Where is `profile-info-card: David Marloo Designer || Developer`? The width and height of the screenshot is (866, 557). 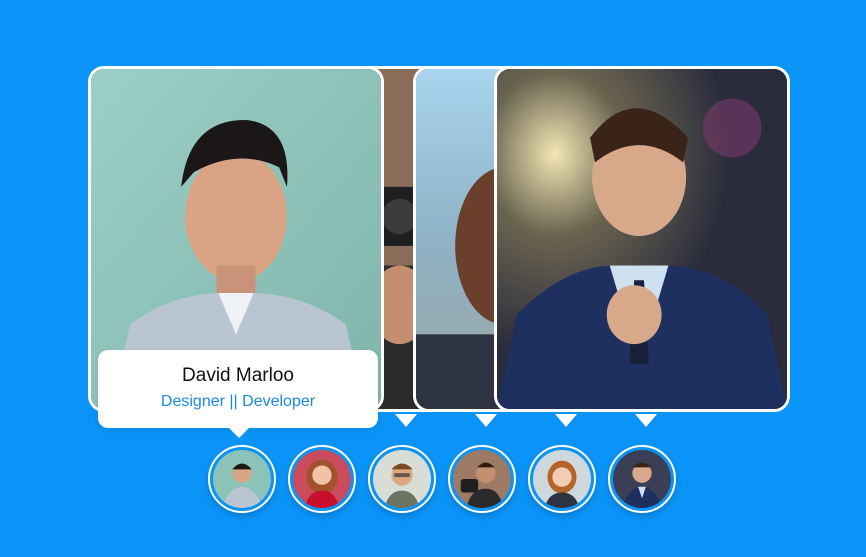 profile-info-card: David Marloo Designer || Developer is located at coordinates (238, 394).